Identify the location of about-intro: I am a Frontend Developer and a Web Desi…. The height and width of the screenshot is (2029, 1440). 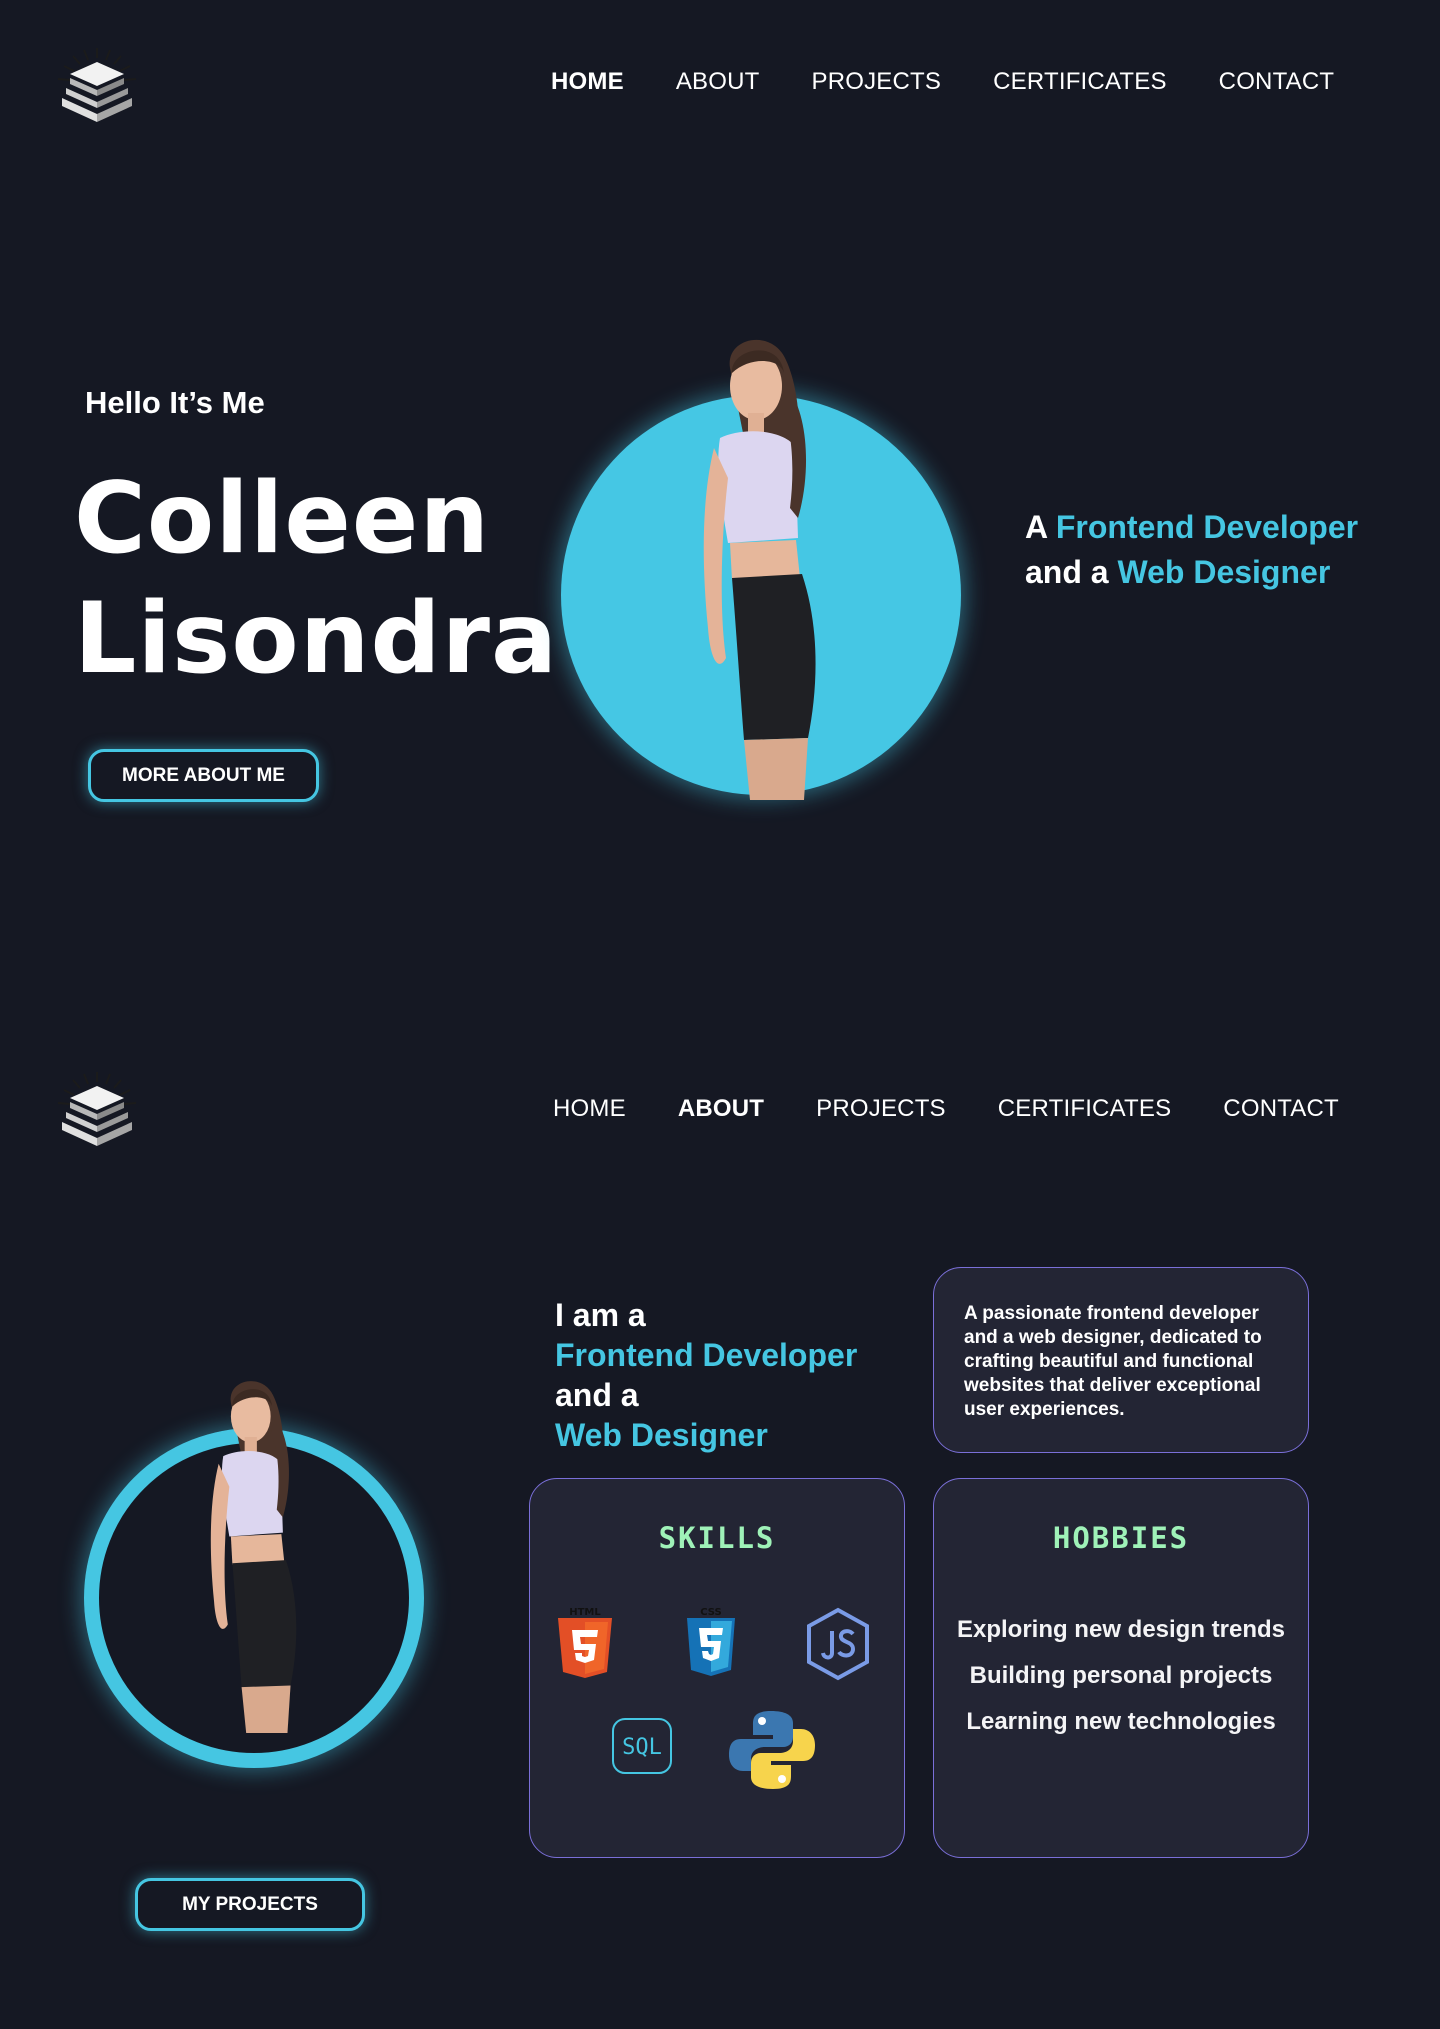
(706, 1375).